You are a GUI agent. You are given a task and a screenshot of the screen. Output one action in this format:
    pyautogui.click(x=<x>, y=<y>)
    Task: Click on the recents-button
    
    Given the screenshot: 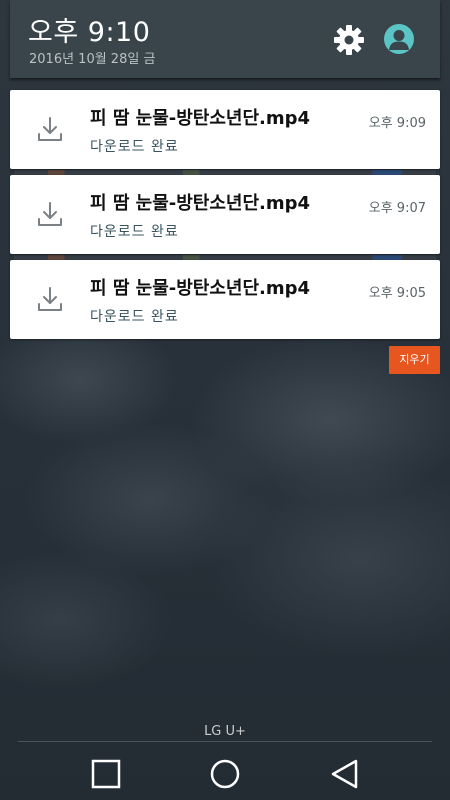 What is the action you would take?
    pyautogui.click(x=106, y=774)
    